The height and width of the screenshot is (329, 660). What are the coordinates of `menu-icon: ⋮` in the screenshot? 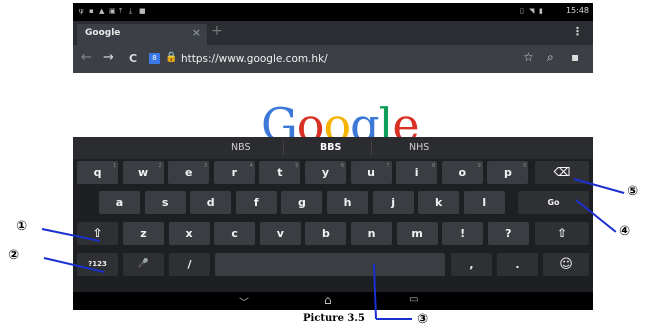 It's located at (577, 31).